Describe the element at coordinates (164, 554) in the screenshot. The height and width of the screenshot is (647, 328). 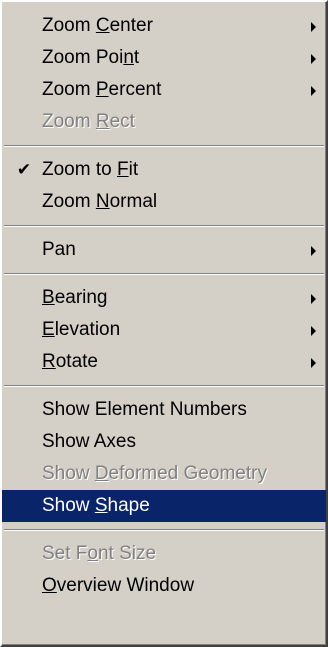
I see `menu-item-set-font-size: Set Font Size` at that location.